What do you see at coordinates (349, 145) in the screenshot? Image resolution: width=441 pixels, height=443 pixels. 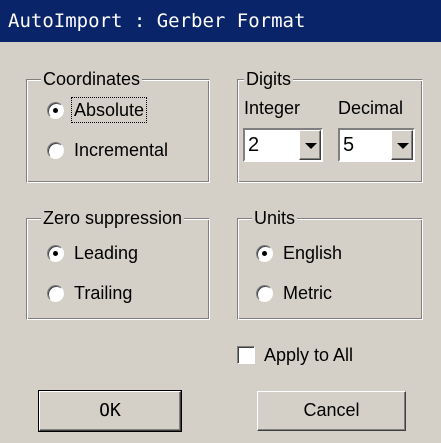 I see `decimal-digits-value: 5` at bounding box center [349, 145].